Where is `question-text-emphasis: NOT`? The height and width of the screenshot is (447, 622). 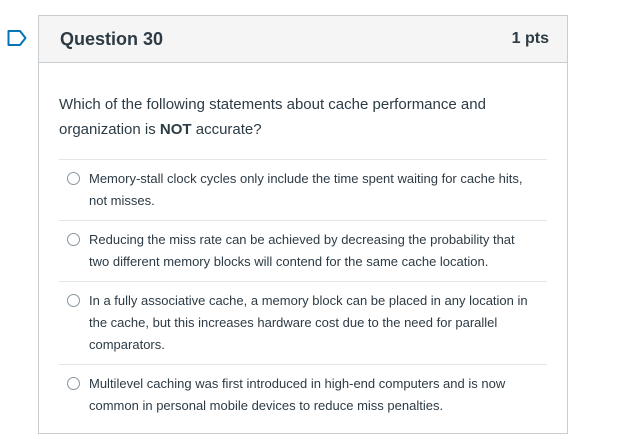 question-text-emphasis: NOT is located at coordinates (175, 129).